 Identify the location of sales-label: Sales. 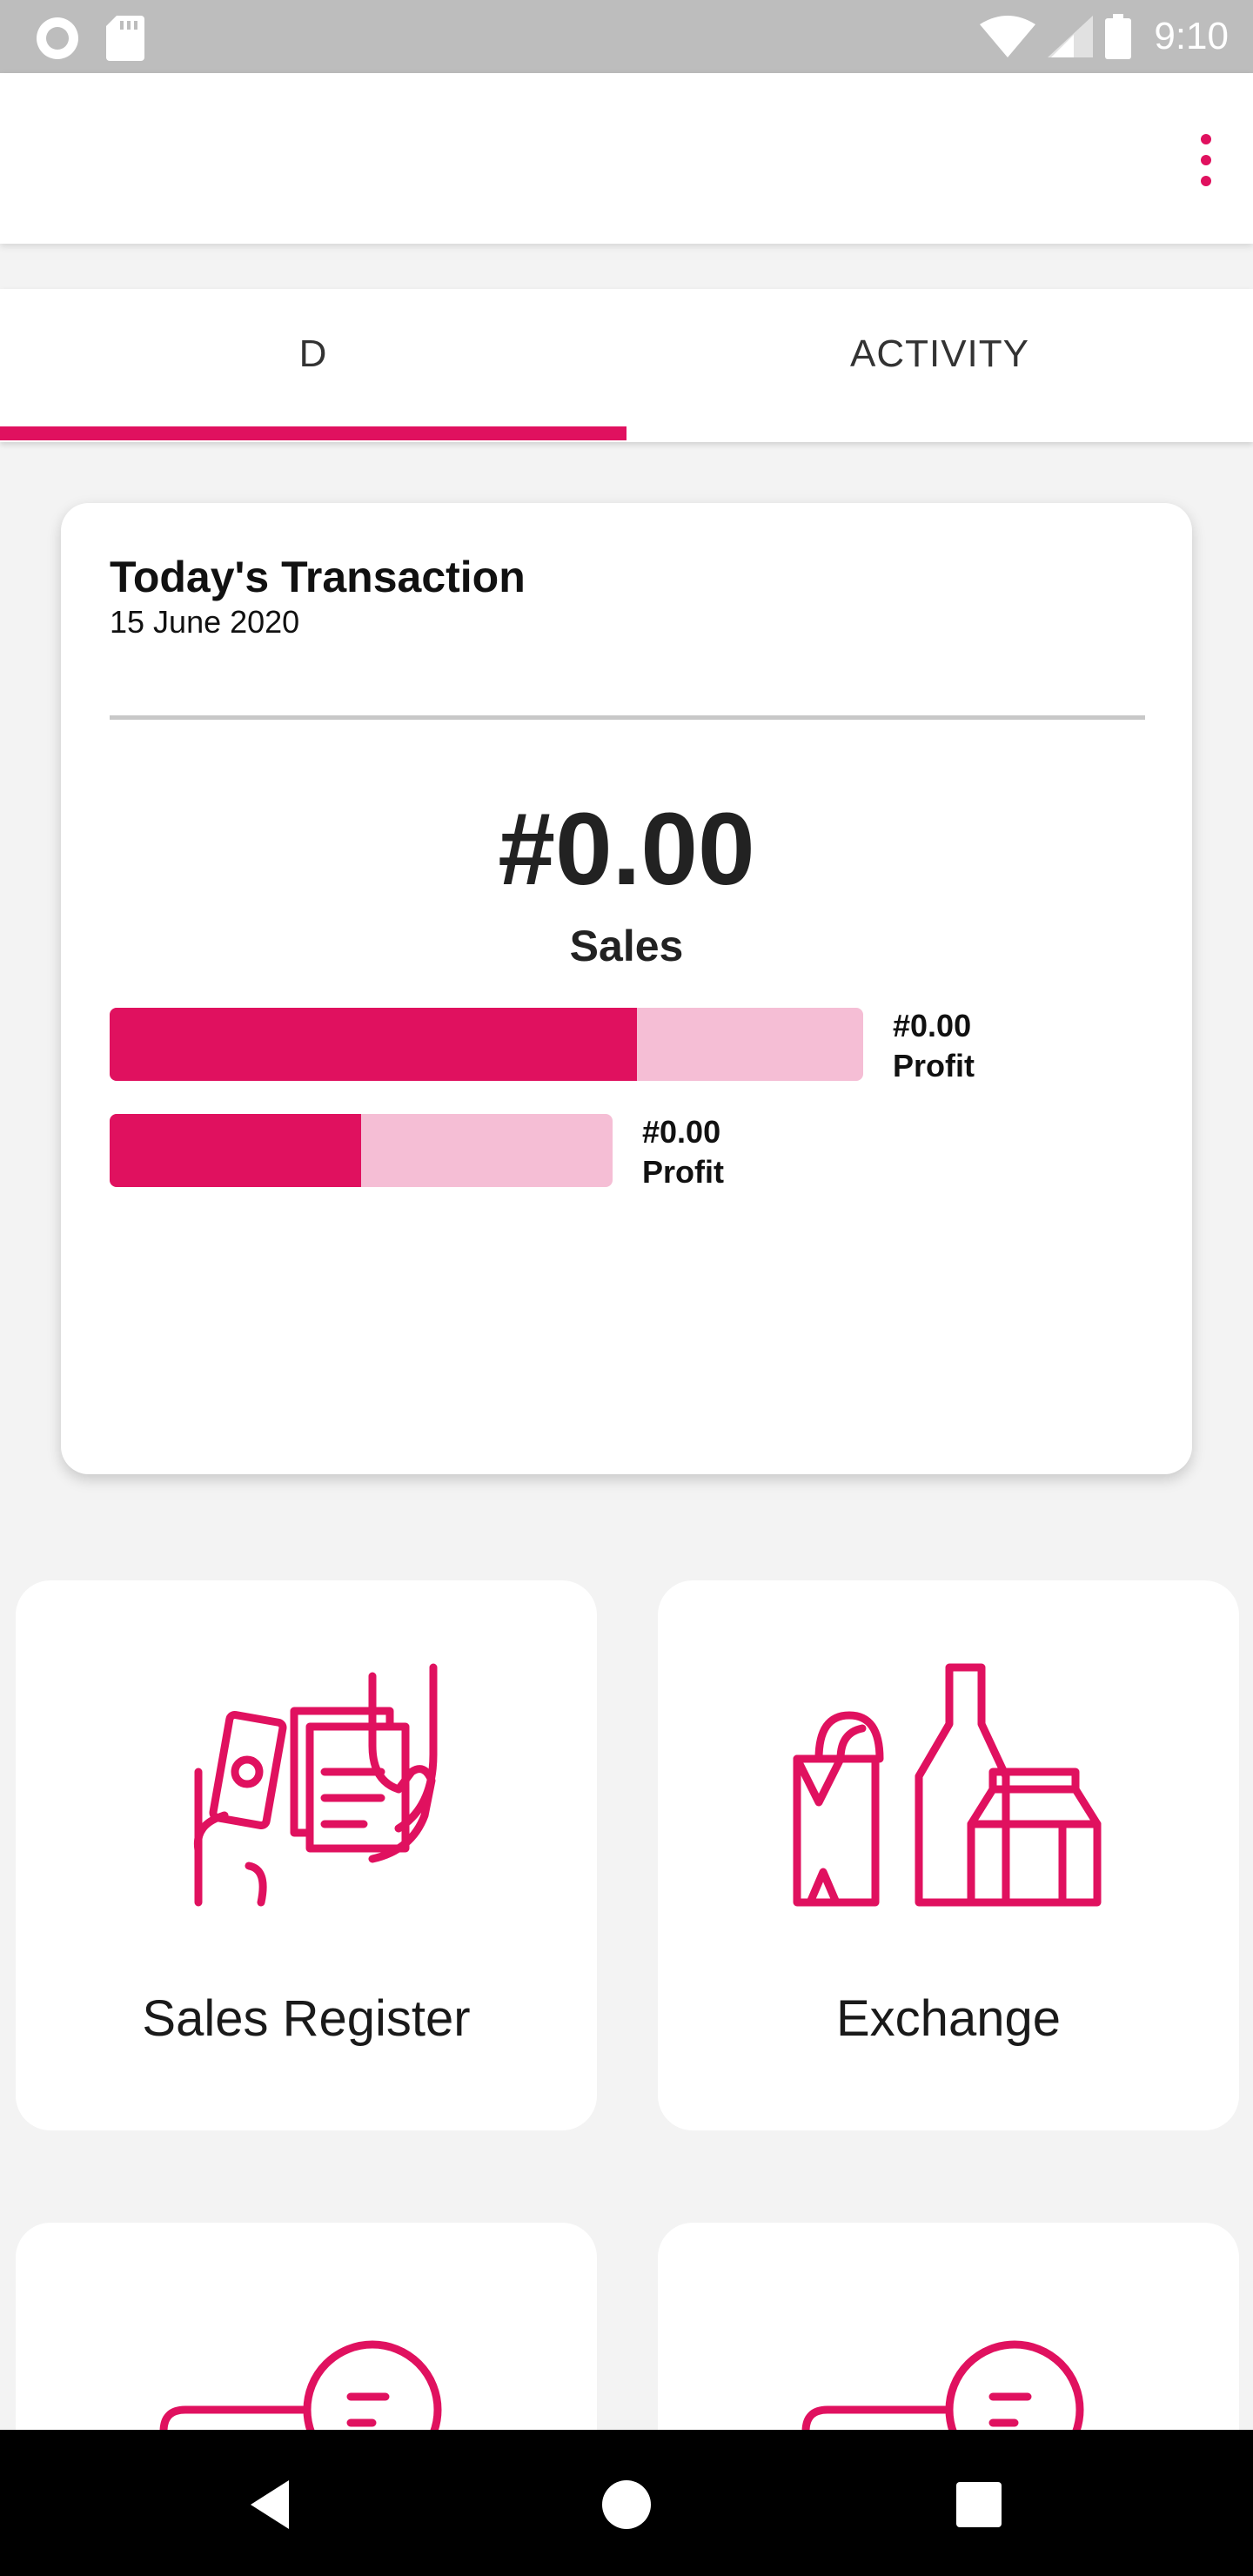
(626, 946).